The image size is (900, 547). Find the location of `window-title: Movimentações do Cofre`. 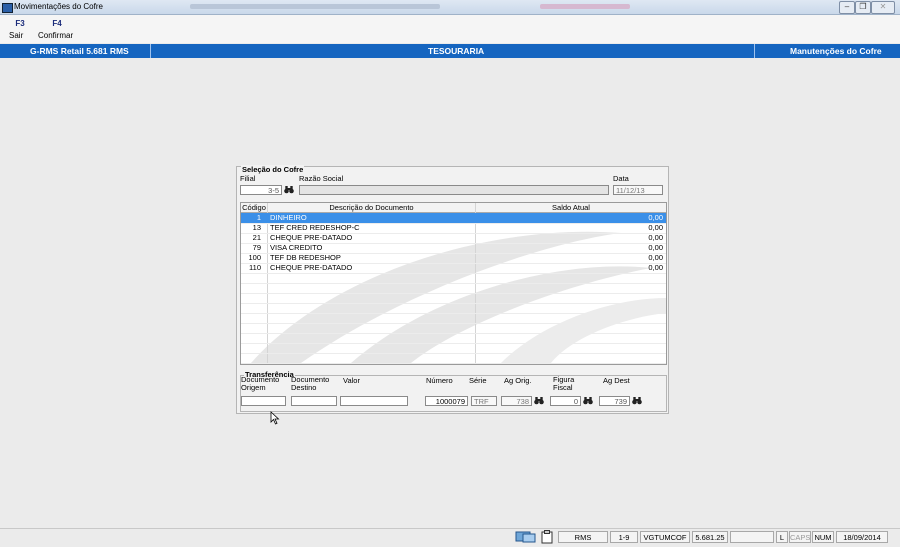

window-title: Movimentações do Cofre is located at coordinates (58, 6).